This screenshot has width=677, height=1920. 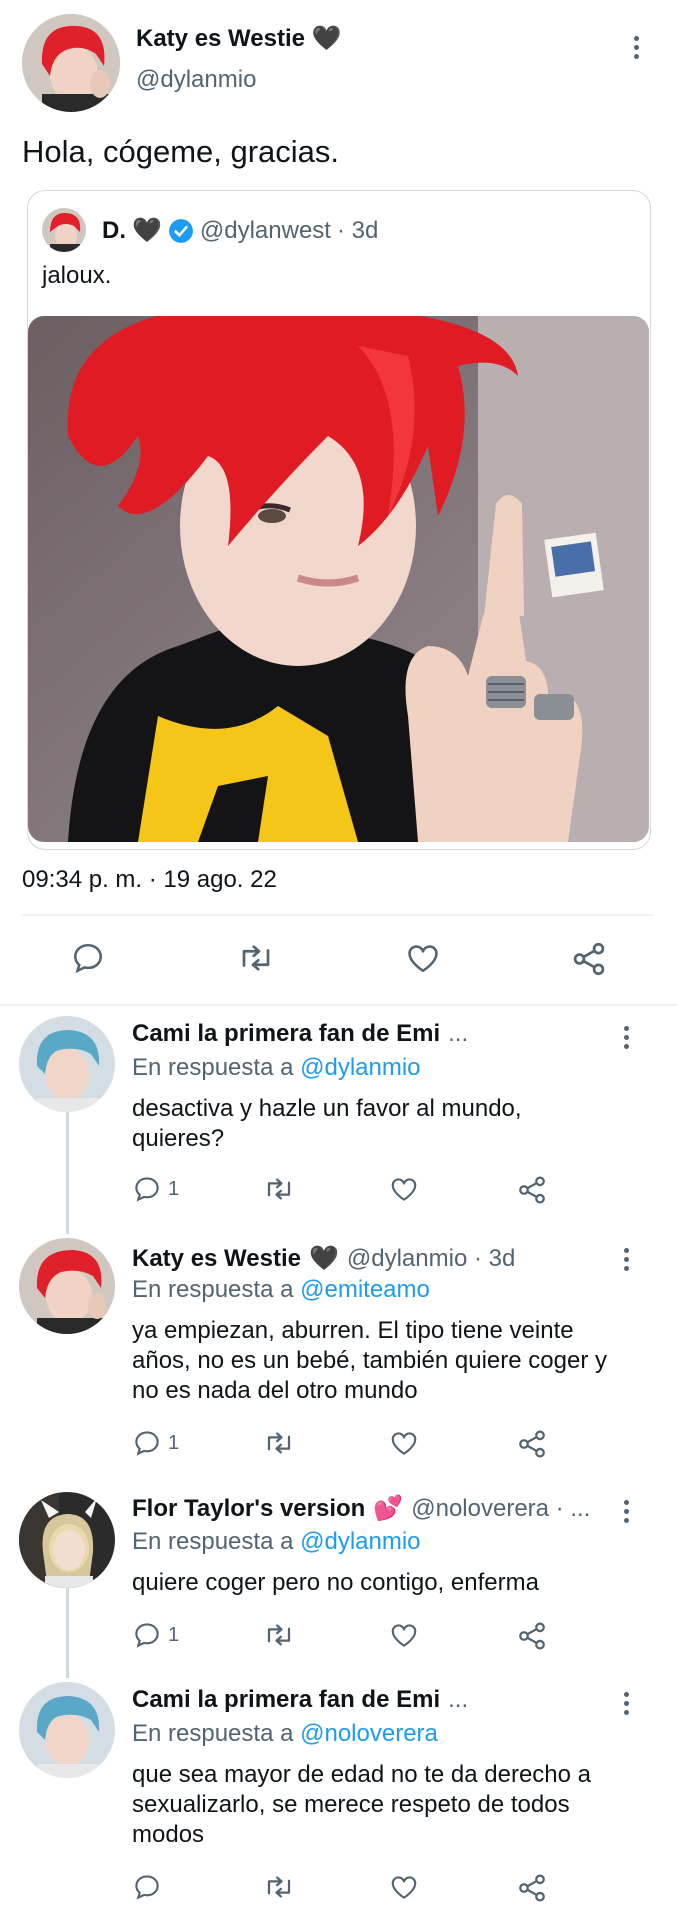 I want to click on main-retweet-button, so click(x=256, y=958).